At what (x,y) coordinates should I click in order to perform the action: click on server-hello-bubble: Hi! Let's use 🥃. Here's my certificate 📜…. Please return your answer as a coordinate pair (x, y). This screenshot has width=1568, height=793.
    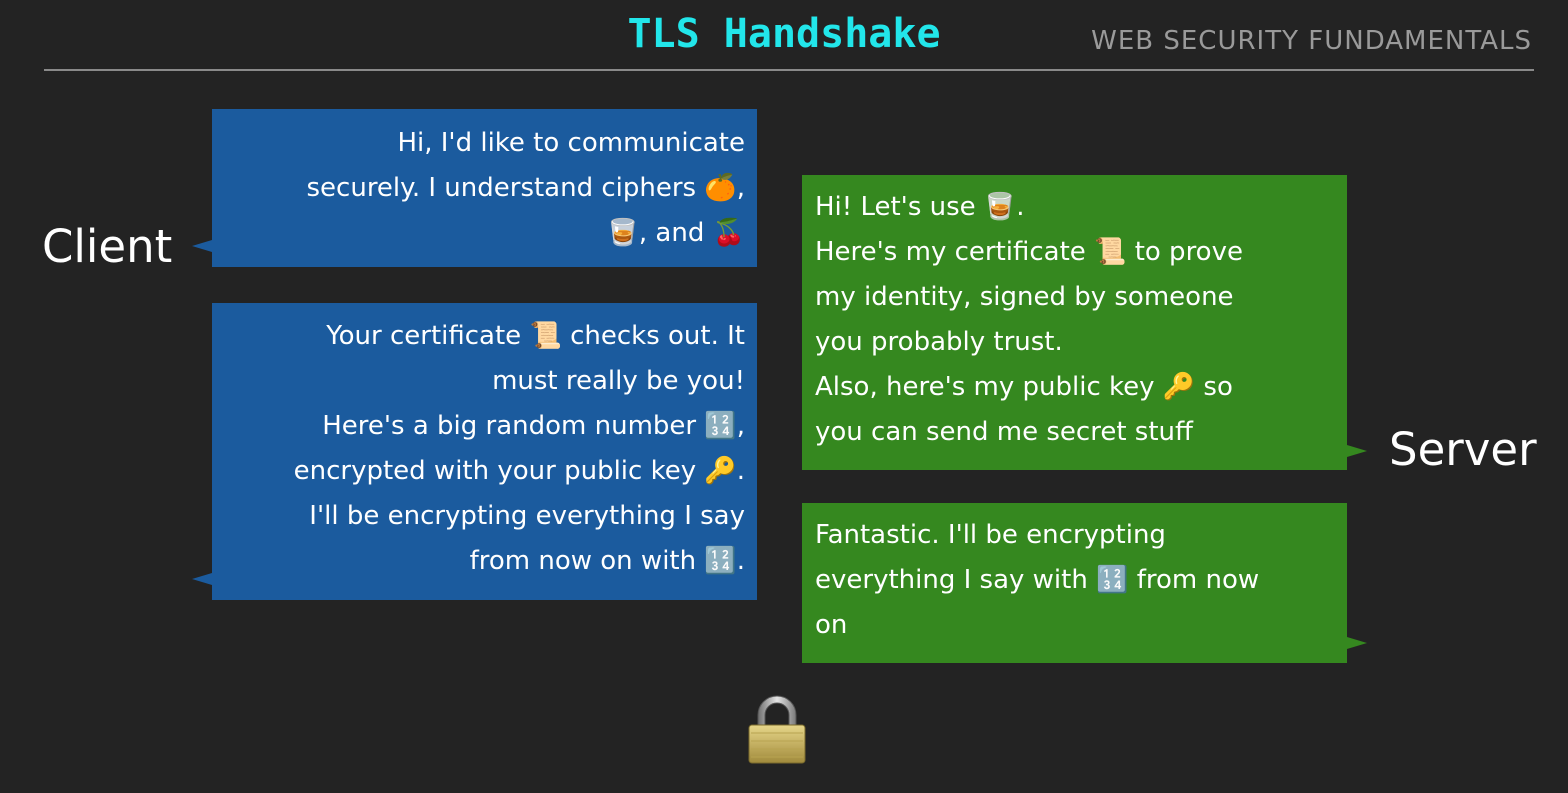
    Looking at the image, I should click on (1074, 322).